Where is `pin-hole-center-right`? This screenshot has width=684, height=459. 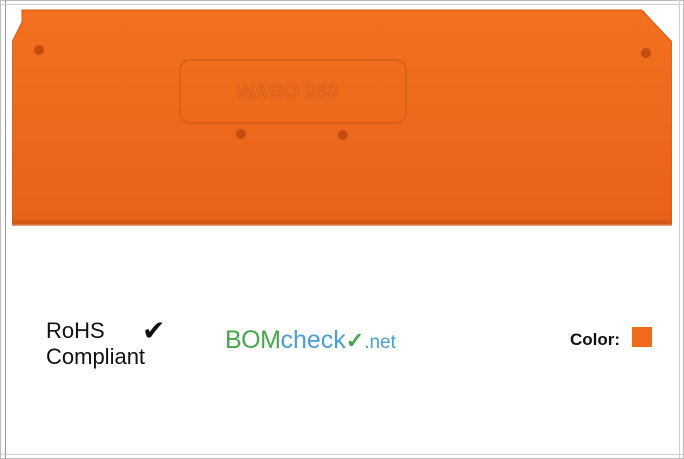
pin-hole-center-right is located at coordinates (343, 135).